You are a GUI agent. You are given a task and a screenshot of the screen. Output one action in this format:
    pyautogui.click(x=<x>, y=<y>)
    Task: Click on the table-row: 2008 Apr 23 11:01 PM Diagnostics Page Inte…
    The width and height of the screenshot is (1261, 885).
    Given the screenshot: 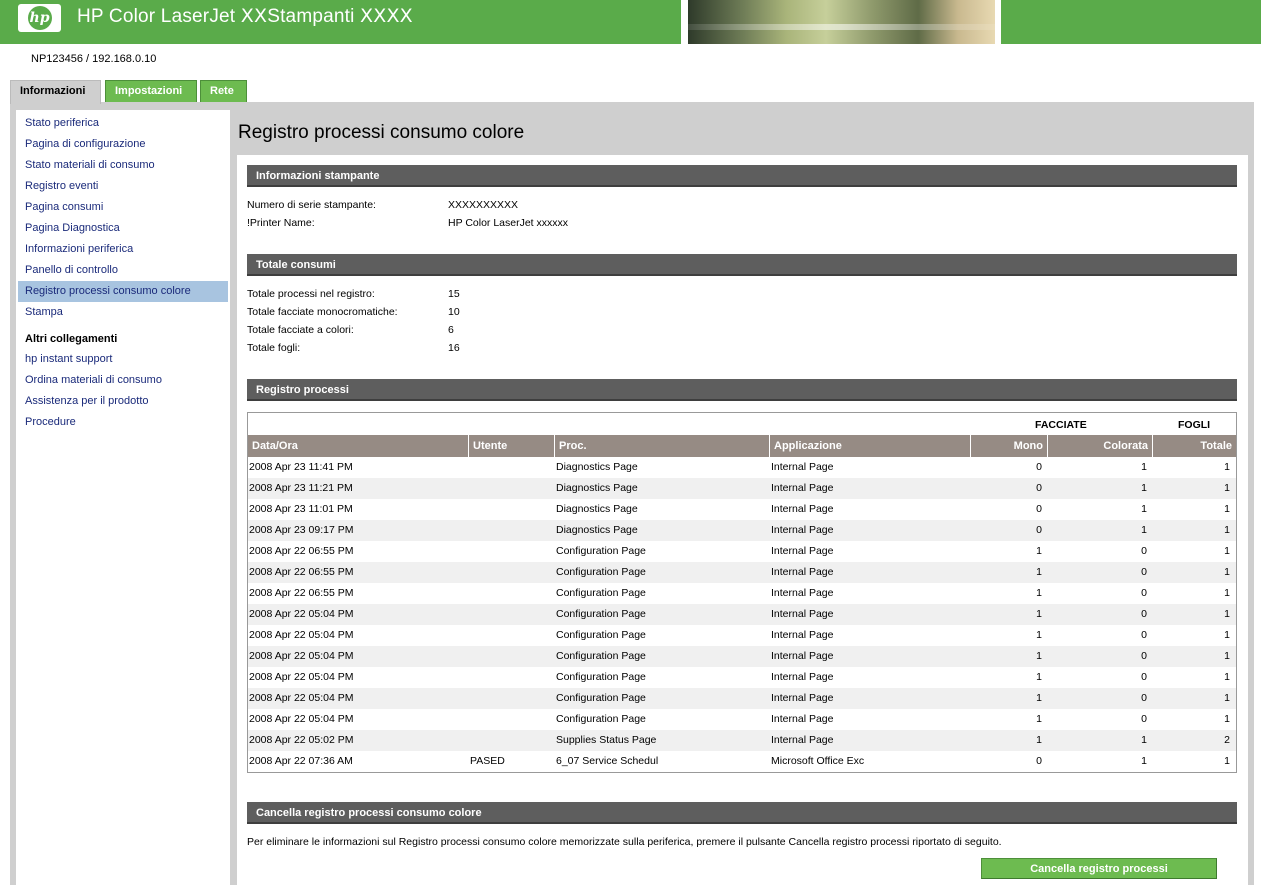 What is the action you would take?
    pyautogui.click(x=742, y=509)
    